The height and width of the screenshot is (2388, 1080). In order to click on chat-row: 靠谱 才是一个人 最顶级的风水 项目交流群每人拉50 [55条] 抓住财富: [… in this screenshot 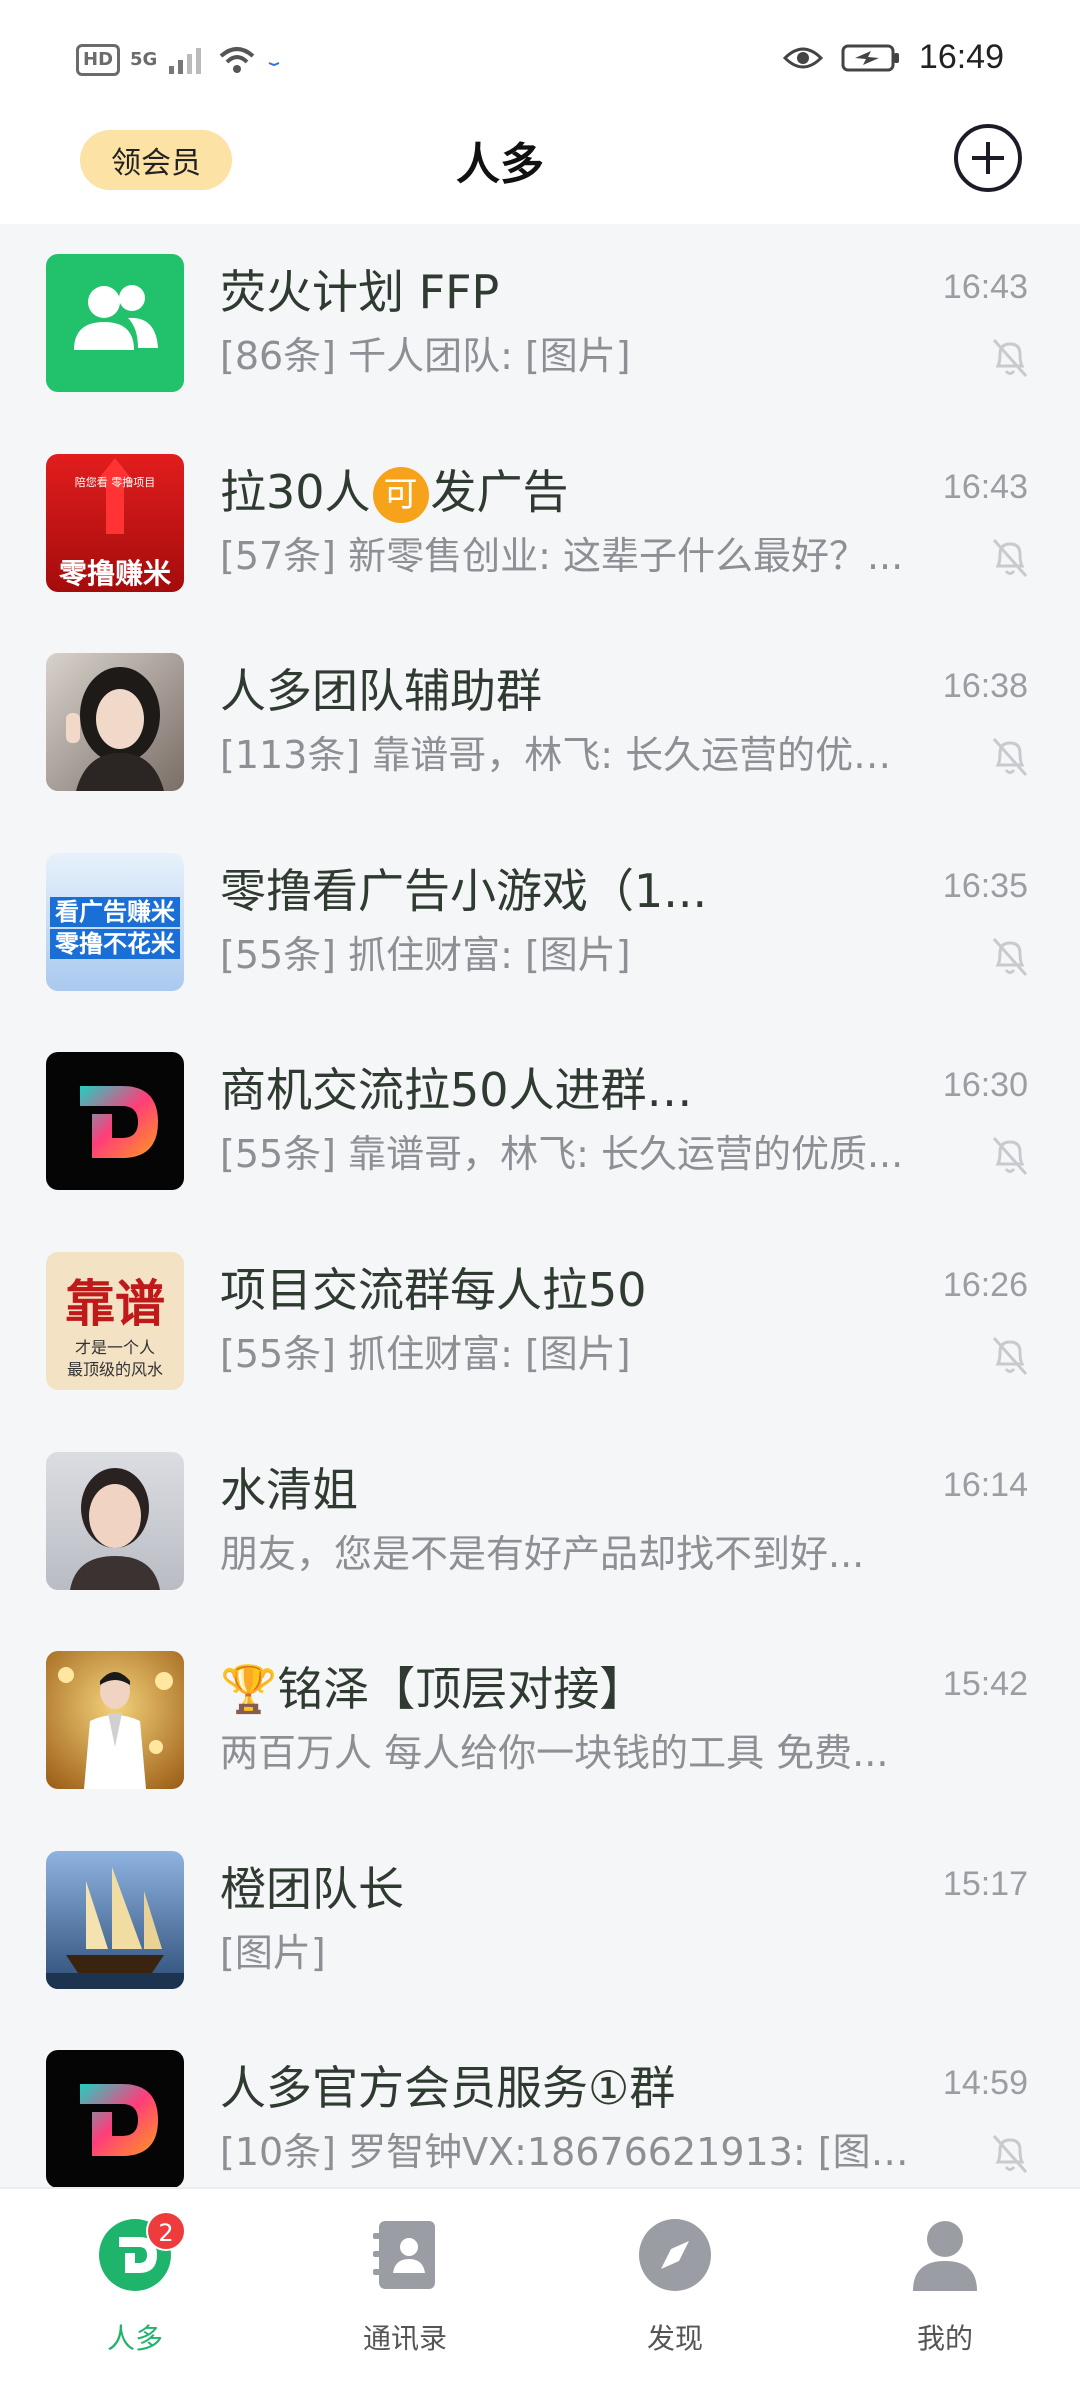, I will do `click(540, 1322)`.